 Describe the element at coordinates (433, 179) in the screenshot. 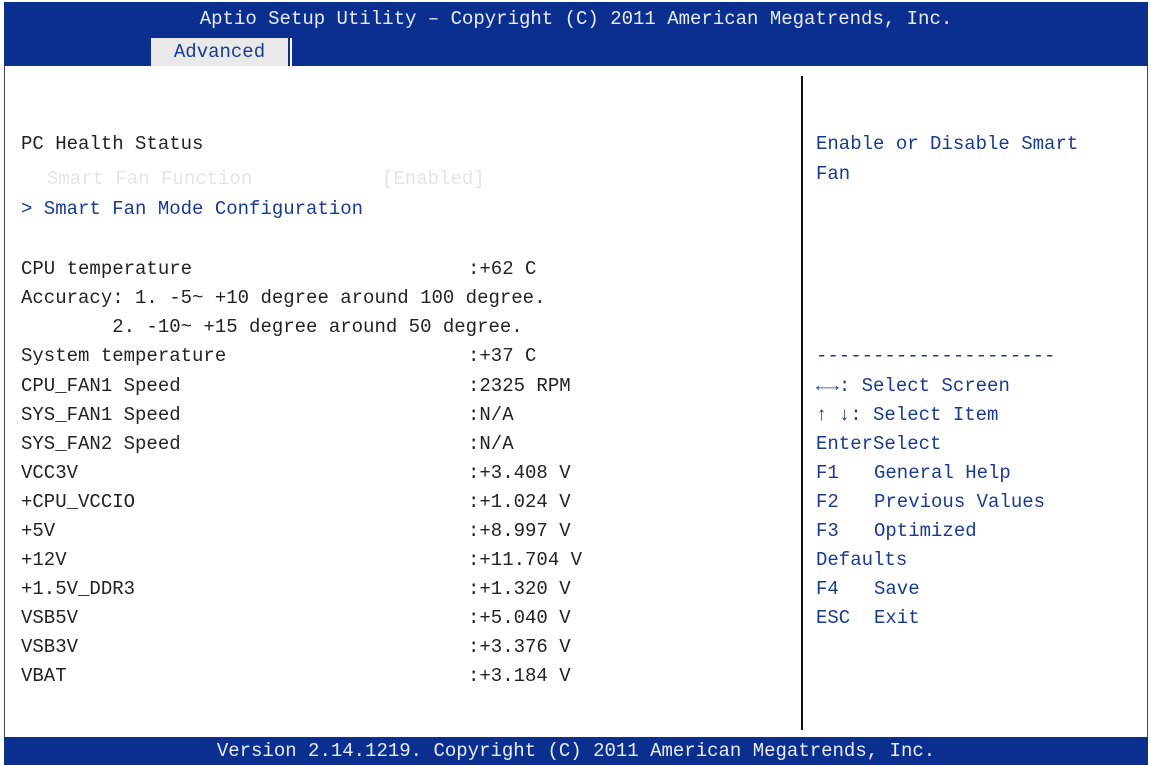

I see `smart-fan-function-value: [Enabled]` at that location.